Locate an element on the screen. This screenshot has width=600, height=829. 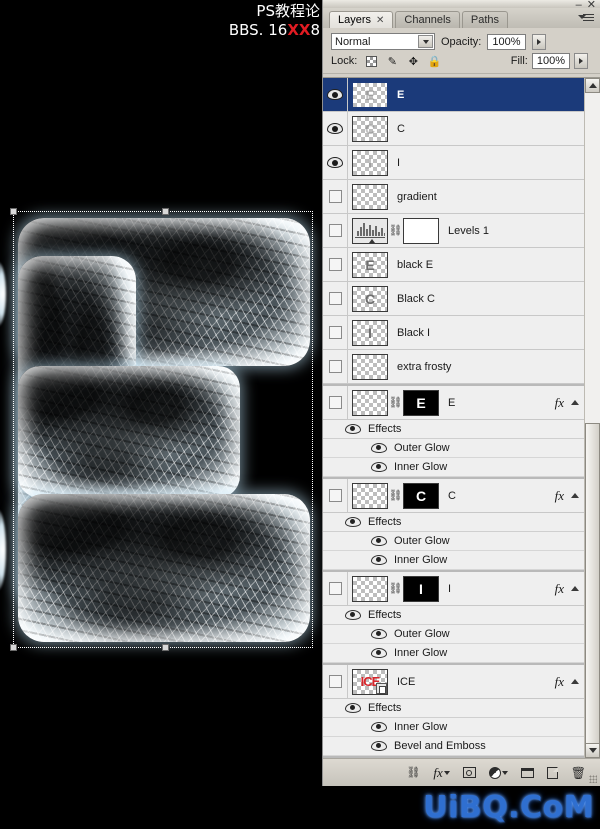
fill-slider-arrow-icon is located at coordinates (581, 61).